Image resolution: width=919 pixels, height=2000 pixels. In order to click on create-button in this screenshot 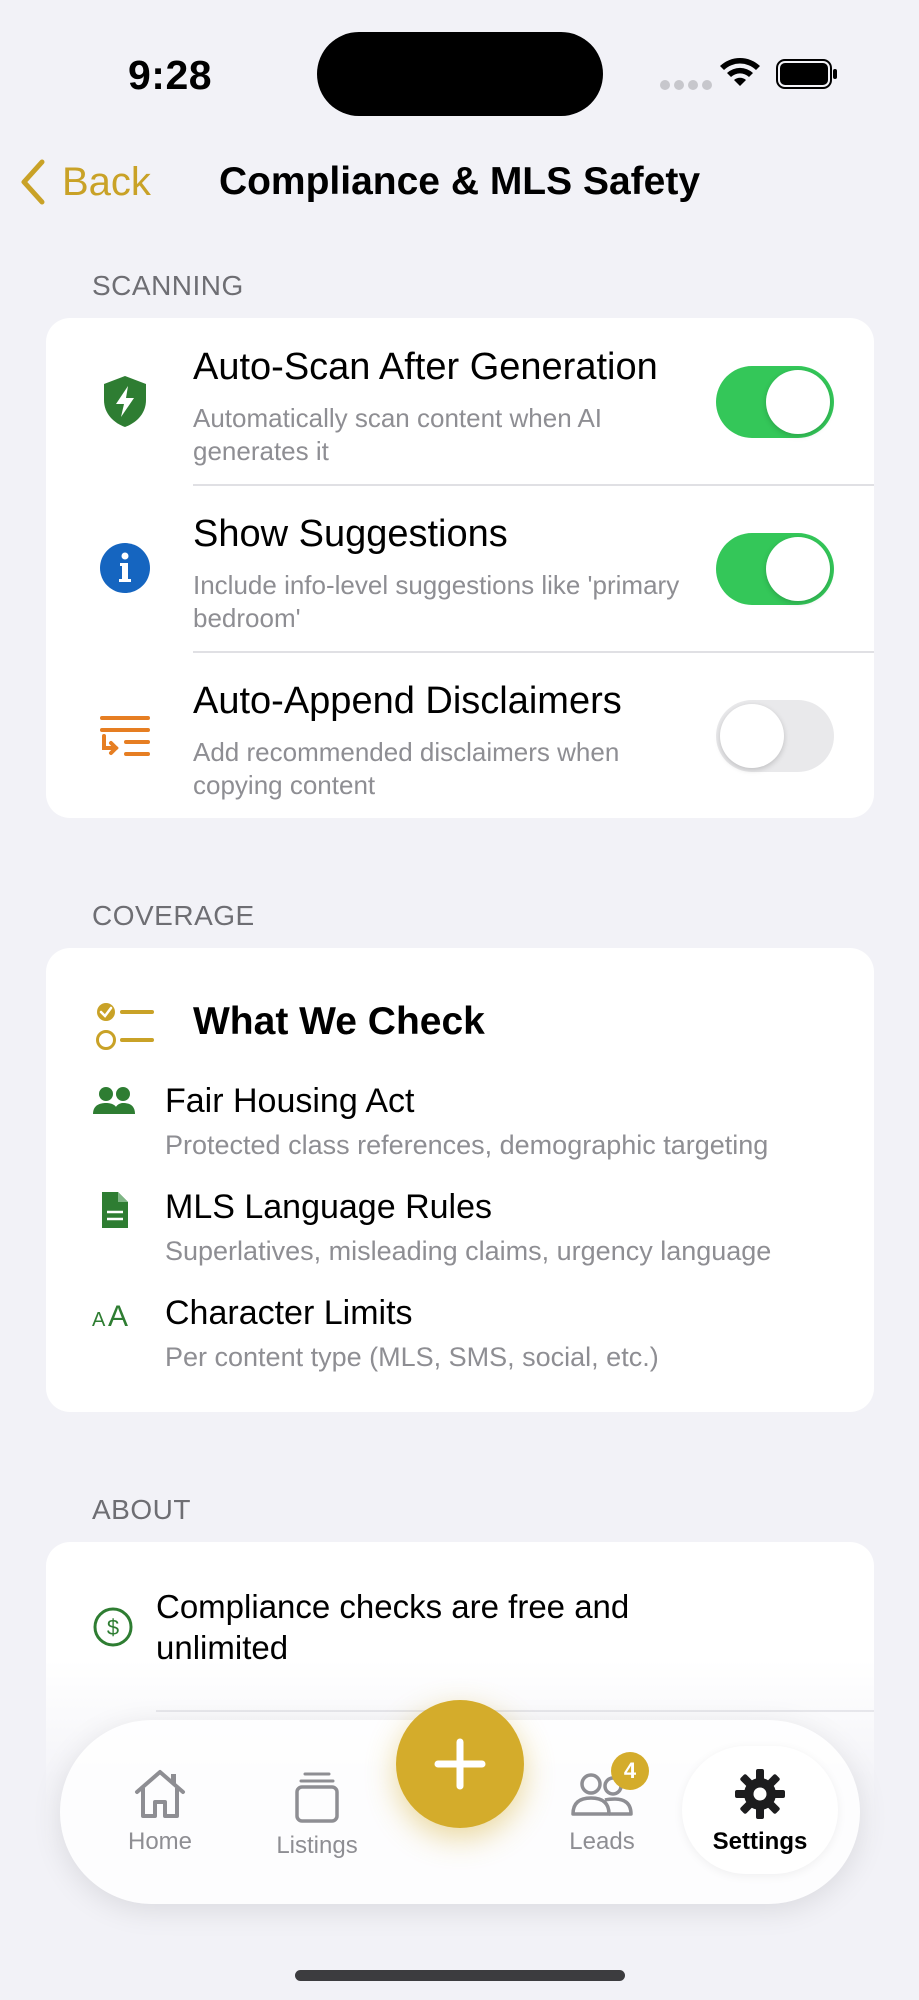, I will do `click(460, 1764)`.